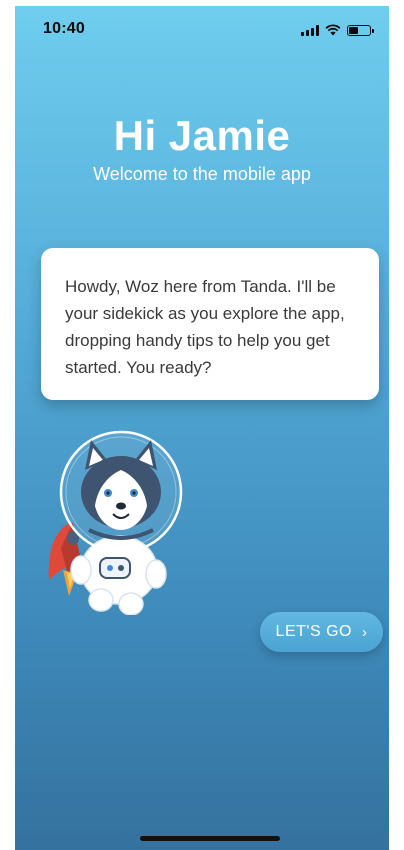 Image resolution: width=404 pixels, height=850 pixels. I want to click on status-icons, so click(337, 30).